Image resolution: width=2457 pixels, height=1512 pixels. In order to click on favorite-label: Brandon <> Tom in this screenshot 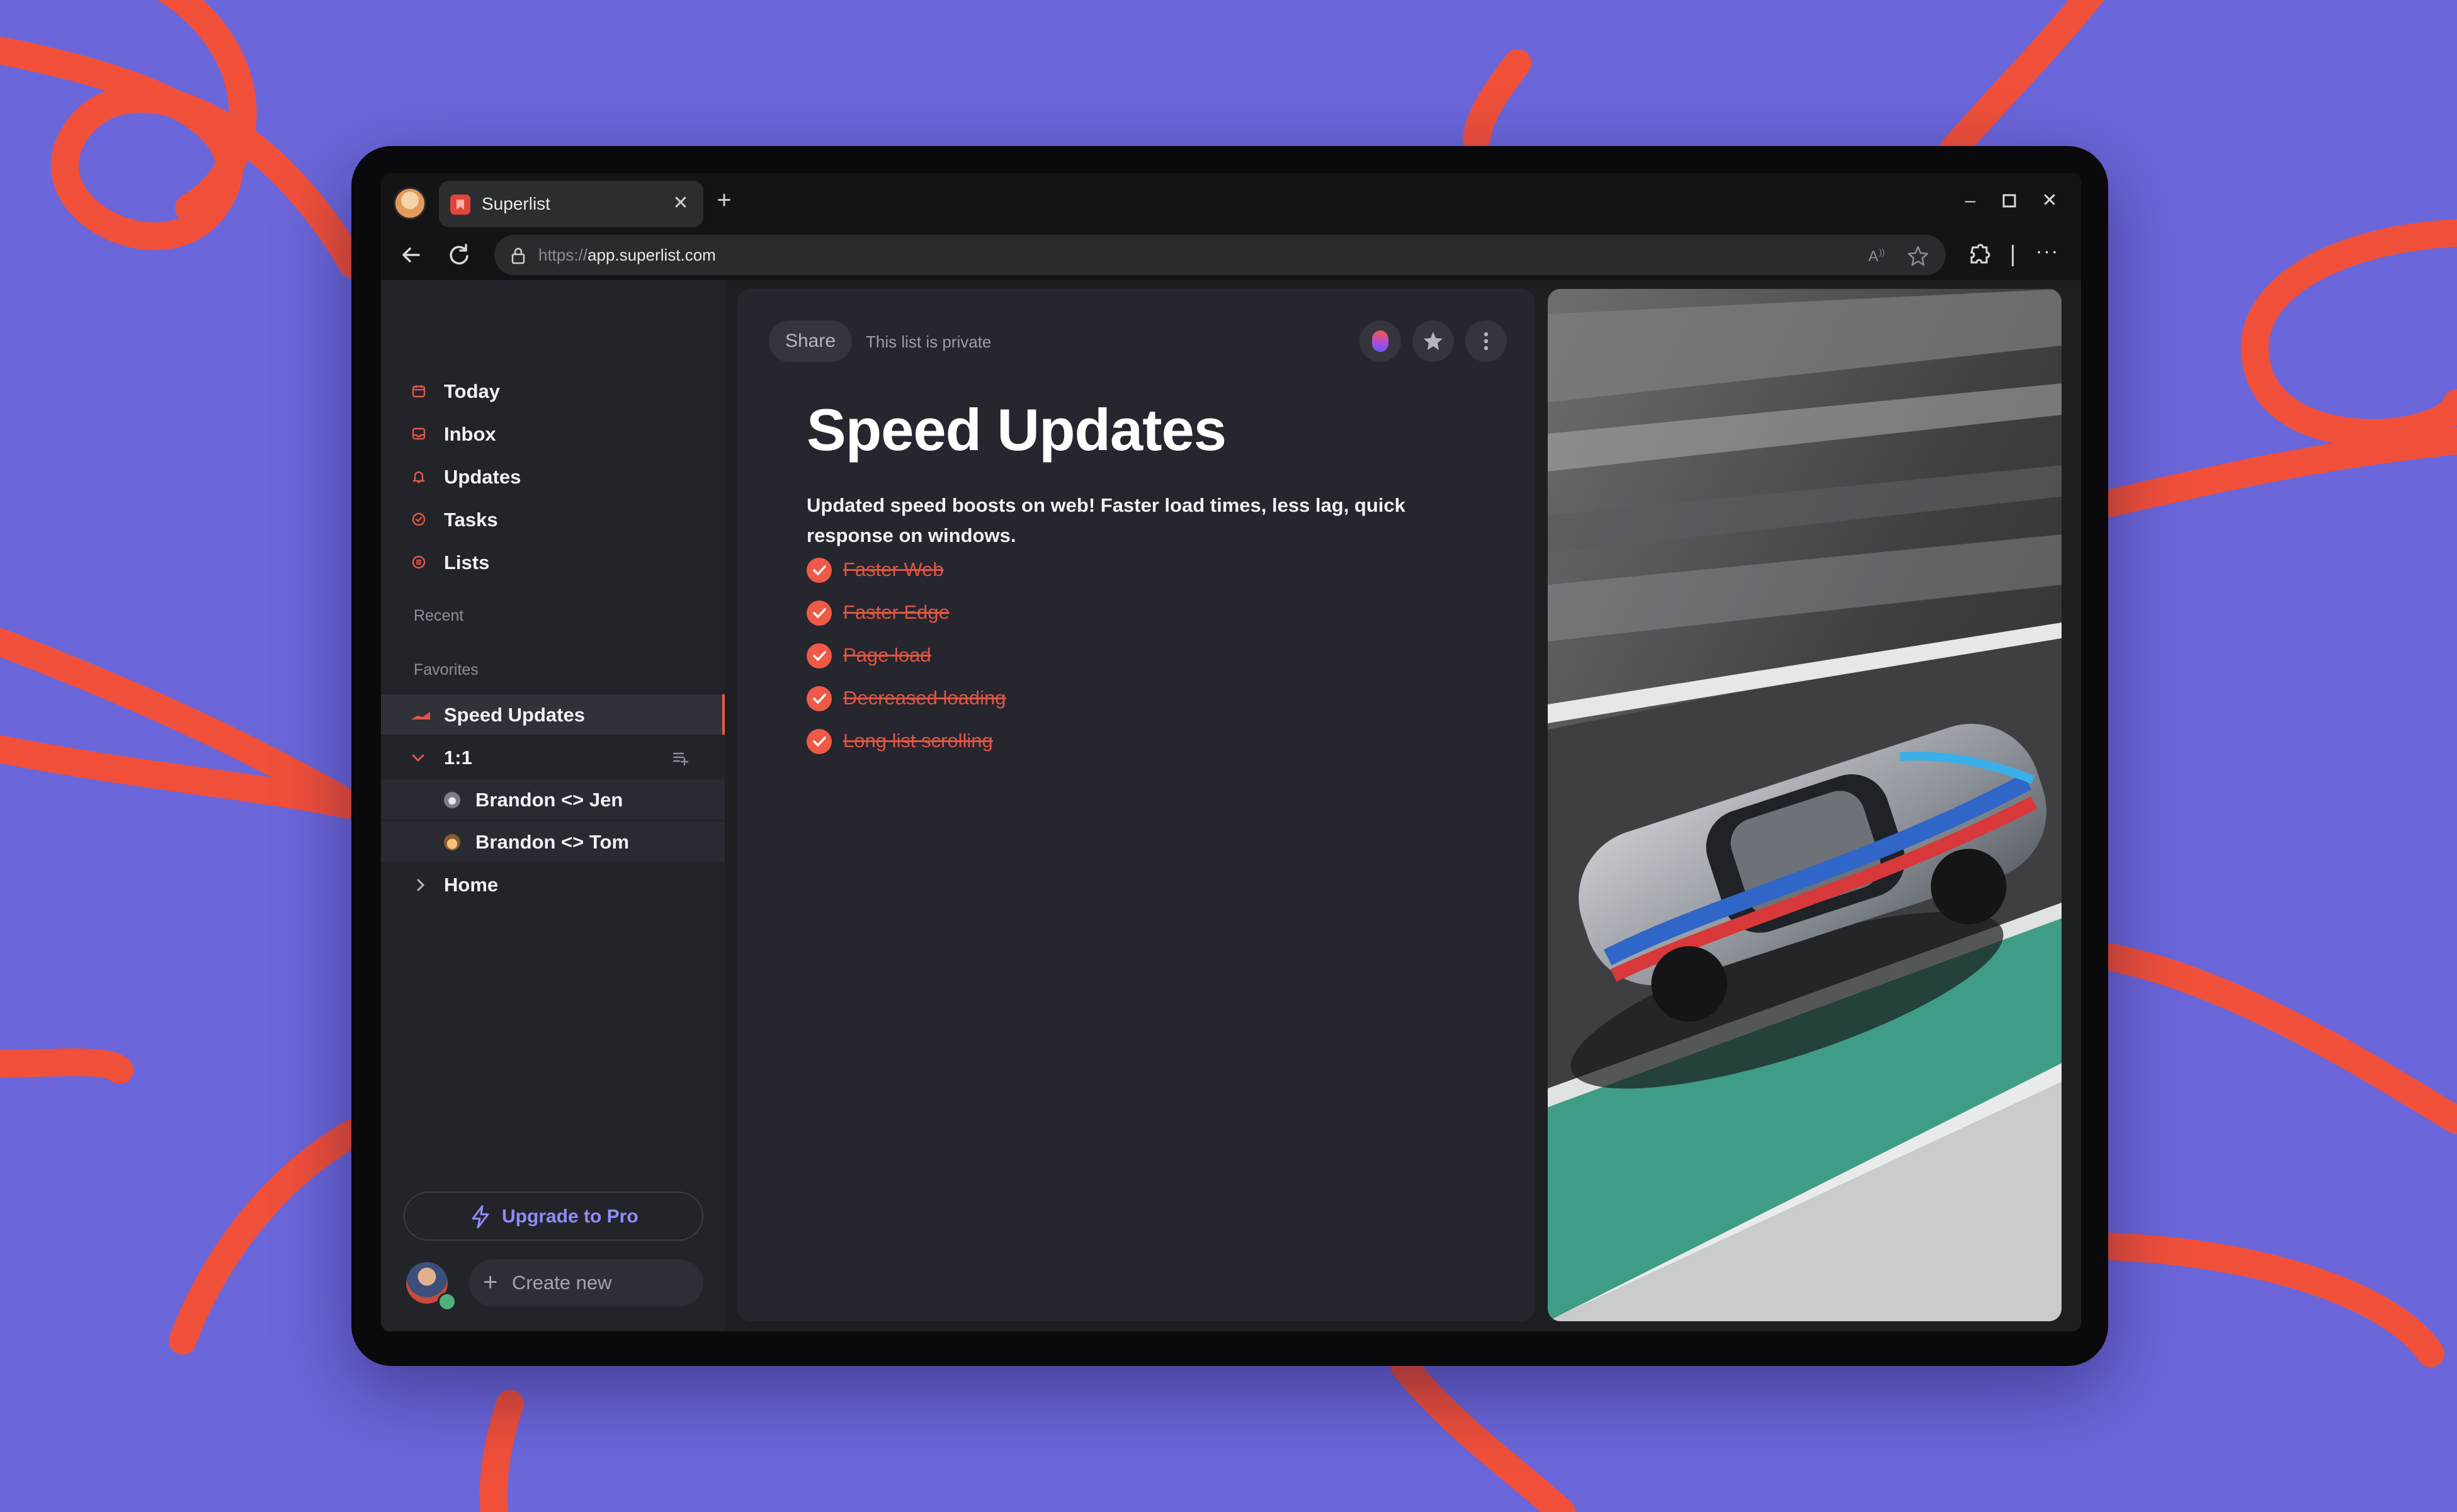, I will do `click(552, 842)`.